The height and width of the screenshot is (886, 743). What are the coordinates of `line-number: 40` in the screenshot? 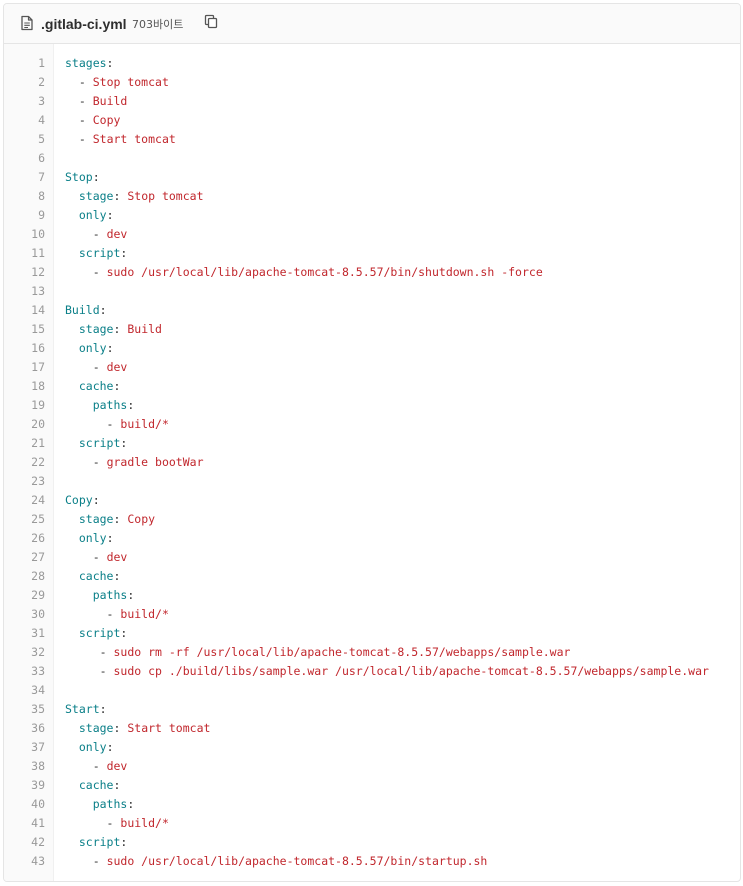 It's located at (24, 804).